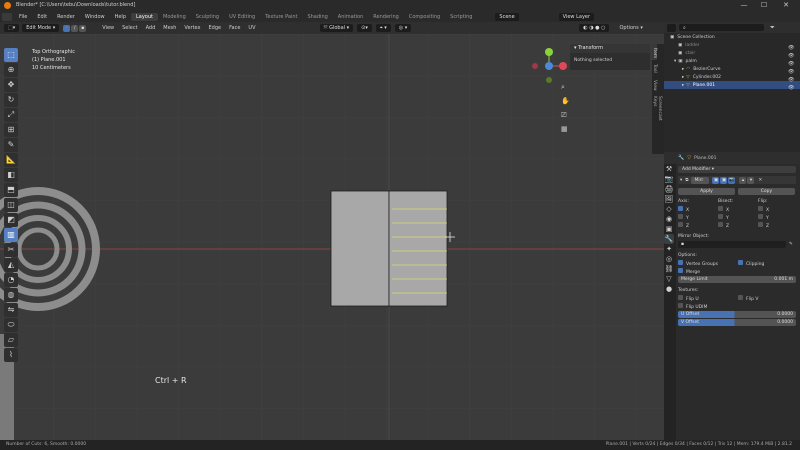  What do you see at coordinates (317, 17) in the screenshot?
I see `workspace-tab-shading: Shading` at bounding box center [317, 17].